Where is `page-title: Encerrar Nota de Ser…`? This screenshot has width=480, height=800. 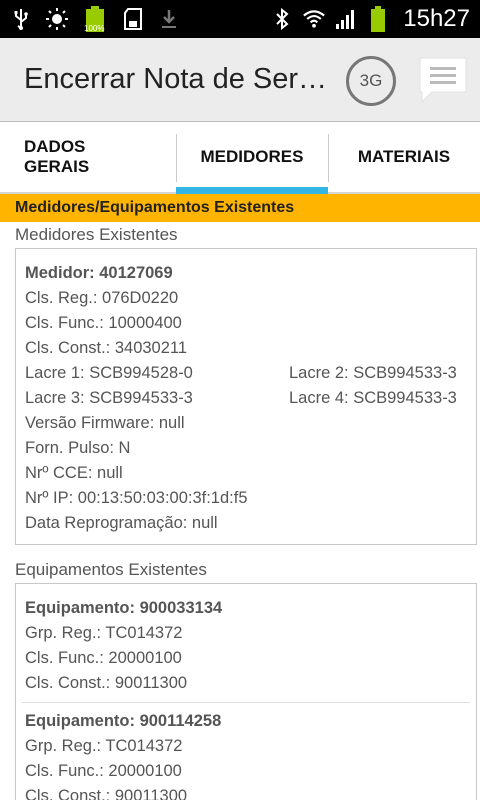
page-title: Encerrar Nota de Ser… is located at coordinates (176, 79).